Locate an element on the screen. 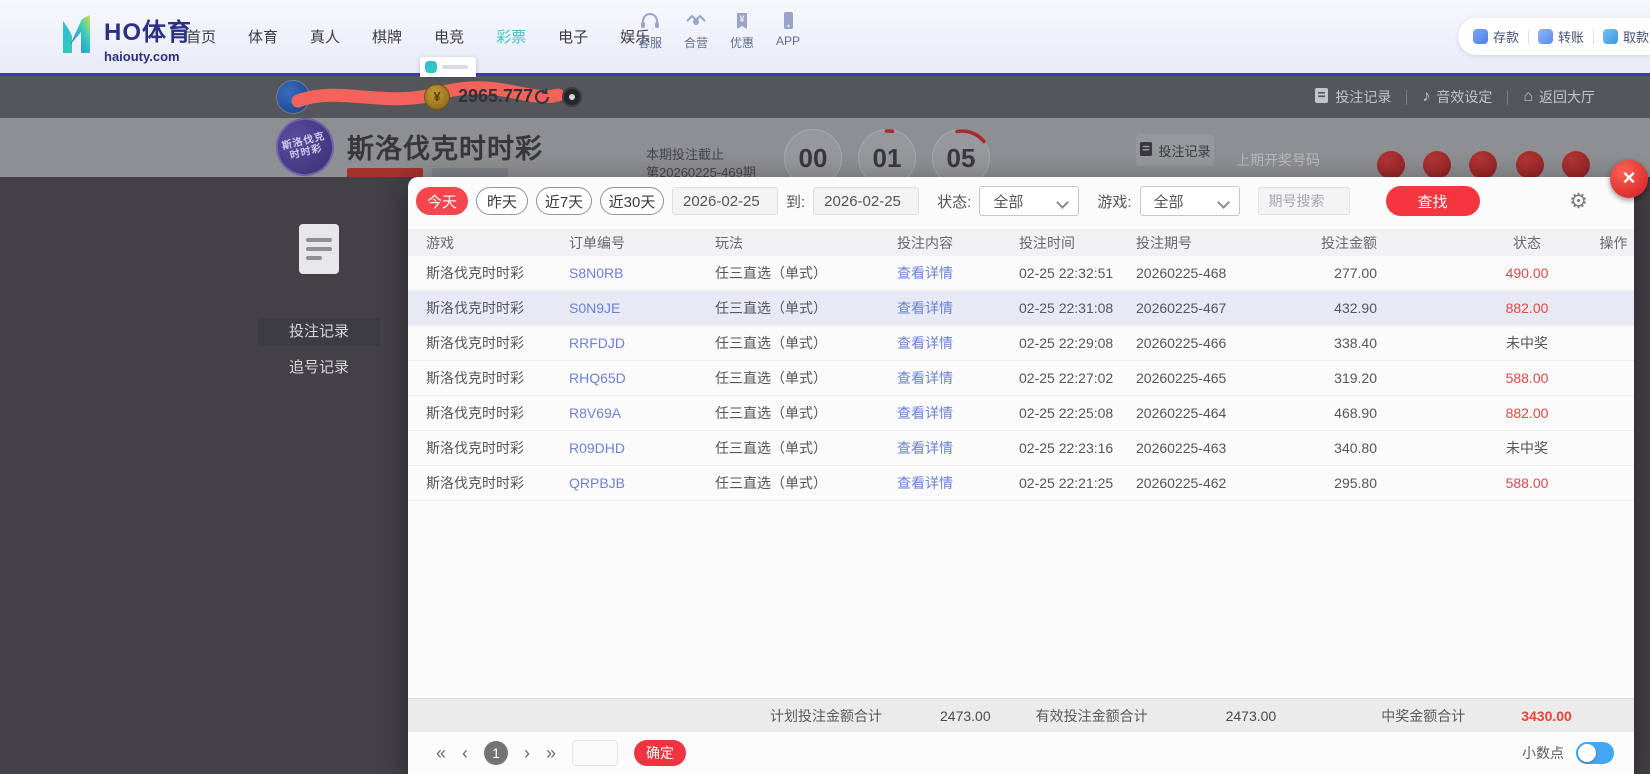 The image size is (1650, 774). withdraw-button: 取款 is located at coordinates (1626, 36).